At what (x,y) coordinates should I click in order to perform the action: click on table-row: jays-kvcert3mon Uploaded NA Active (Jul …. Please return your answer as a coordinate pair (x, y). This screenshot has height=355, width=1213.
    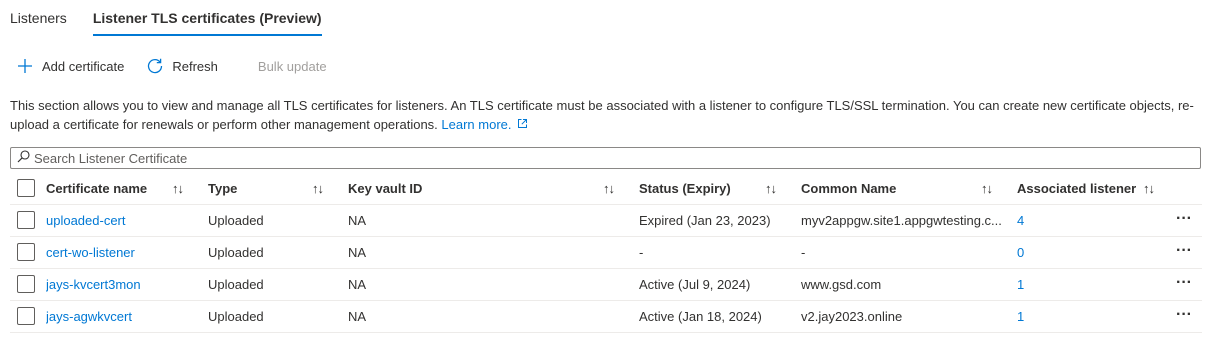
    Looking at the image, I should click on (606, 285).